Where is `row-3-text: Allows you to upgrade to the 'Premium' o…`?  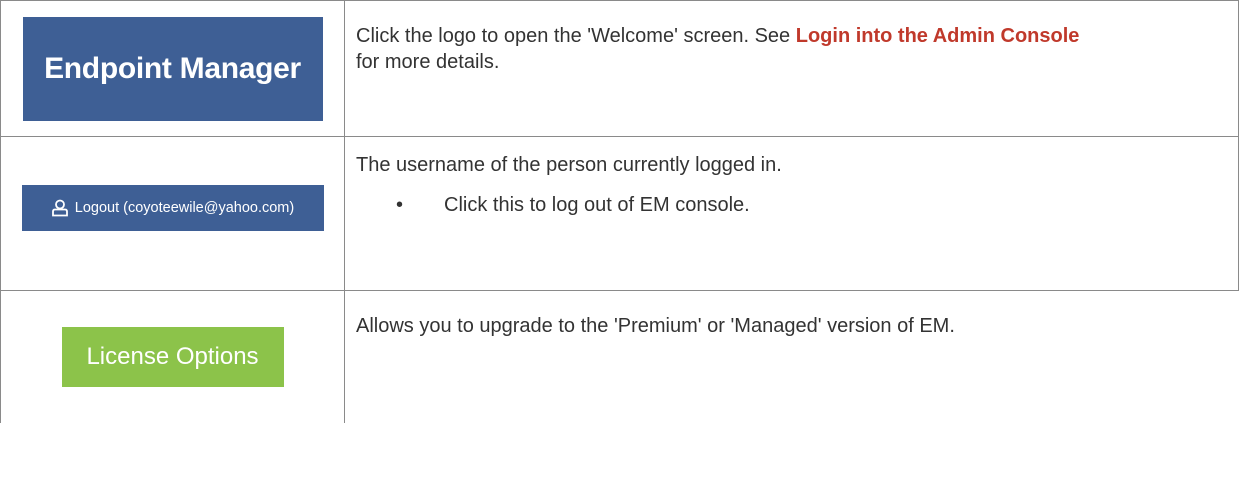
row-3-text: Allows you to upgrade to the 'Premium' o… is located at coordinates (655, 326).